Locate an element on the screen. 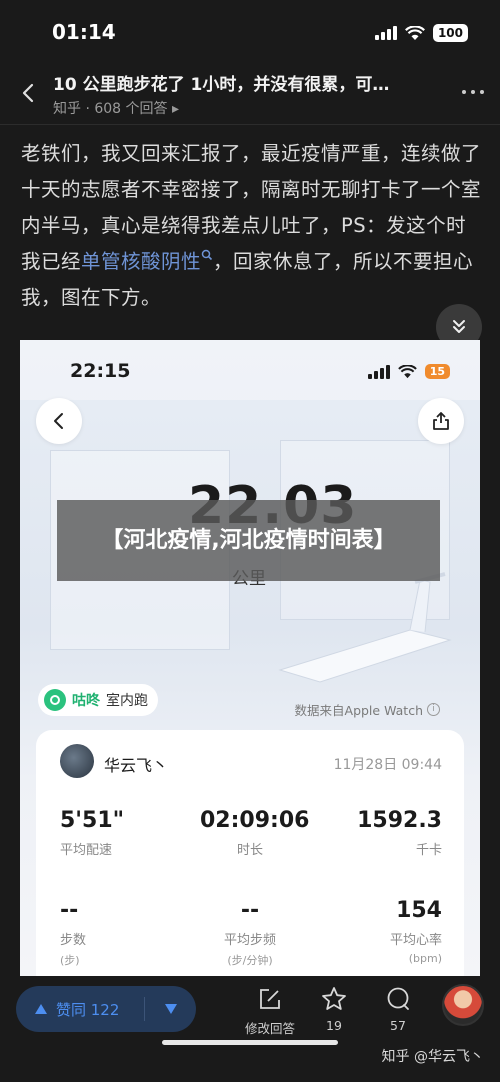 The width and height of the screenshot is (500, 1082). downvote-button is located at coordinates (170, 1009).